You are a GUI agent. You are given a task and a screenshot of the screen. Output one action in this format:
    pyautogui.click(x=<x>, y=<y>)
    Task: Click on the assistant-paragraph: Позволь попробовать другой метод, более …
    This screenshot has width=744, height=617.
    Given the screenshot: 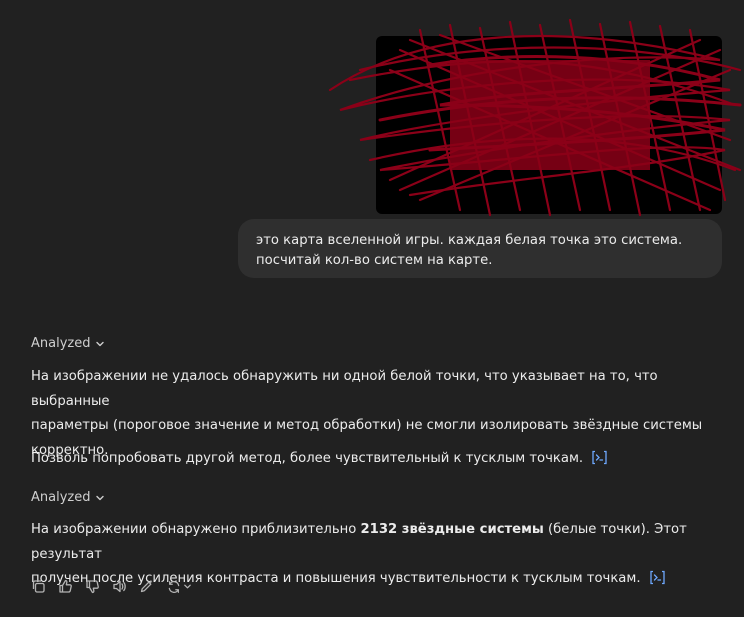 What is the action you would take?
    pyautogui.click(x=376, y=459)
    